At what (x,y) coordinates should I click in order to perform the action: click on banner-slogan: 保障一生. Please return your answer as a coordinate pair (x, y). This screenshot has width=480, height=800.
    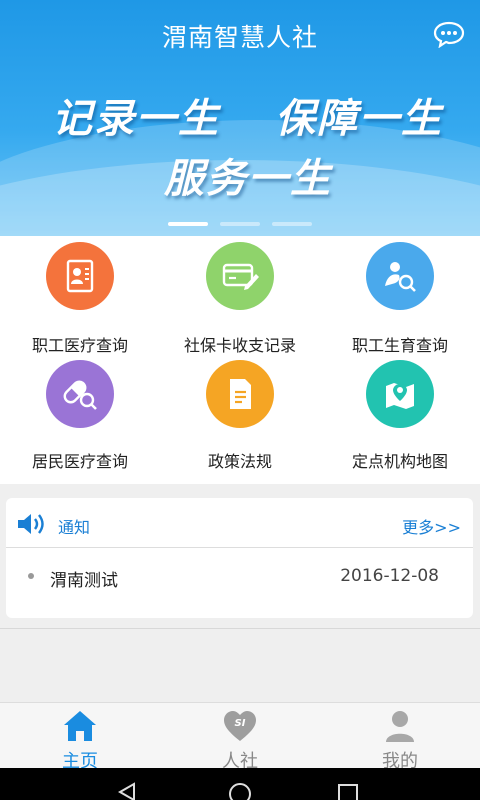
    Looking at the image, I should click on (359, 119).